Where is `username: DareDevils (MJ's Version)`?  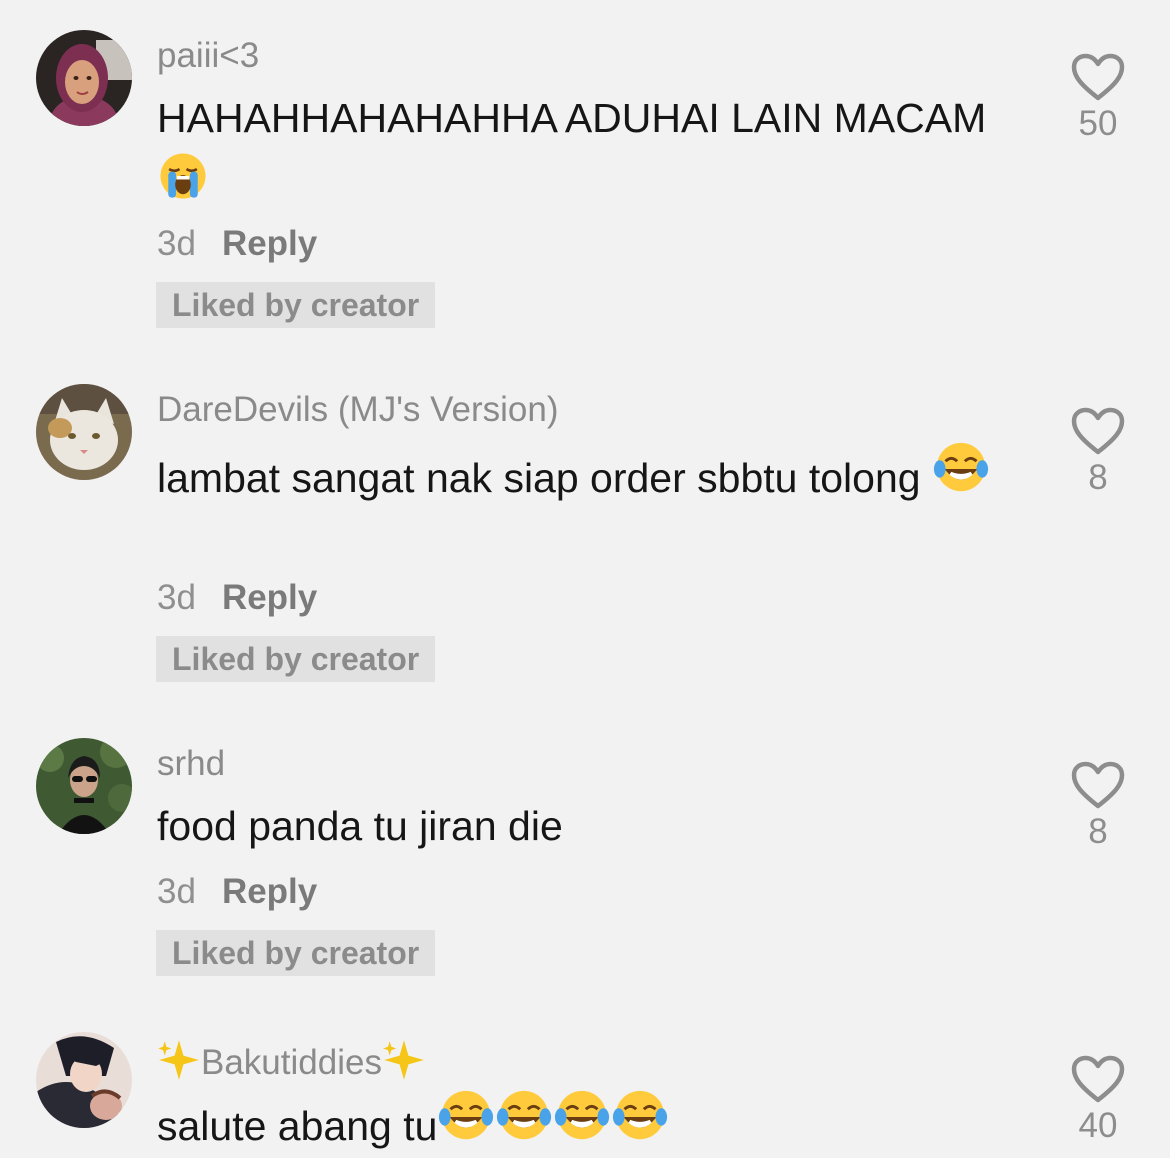
username: DareDevils (MJ's Version) is located at coordinates (358, 410).